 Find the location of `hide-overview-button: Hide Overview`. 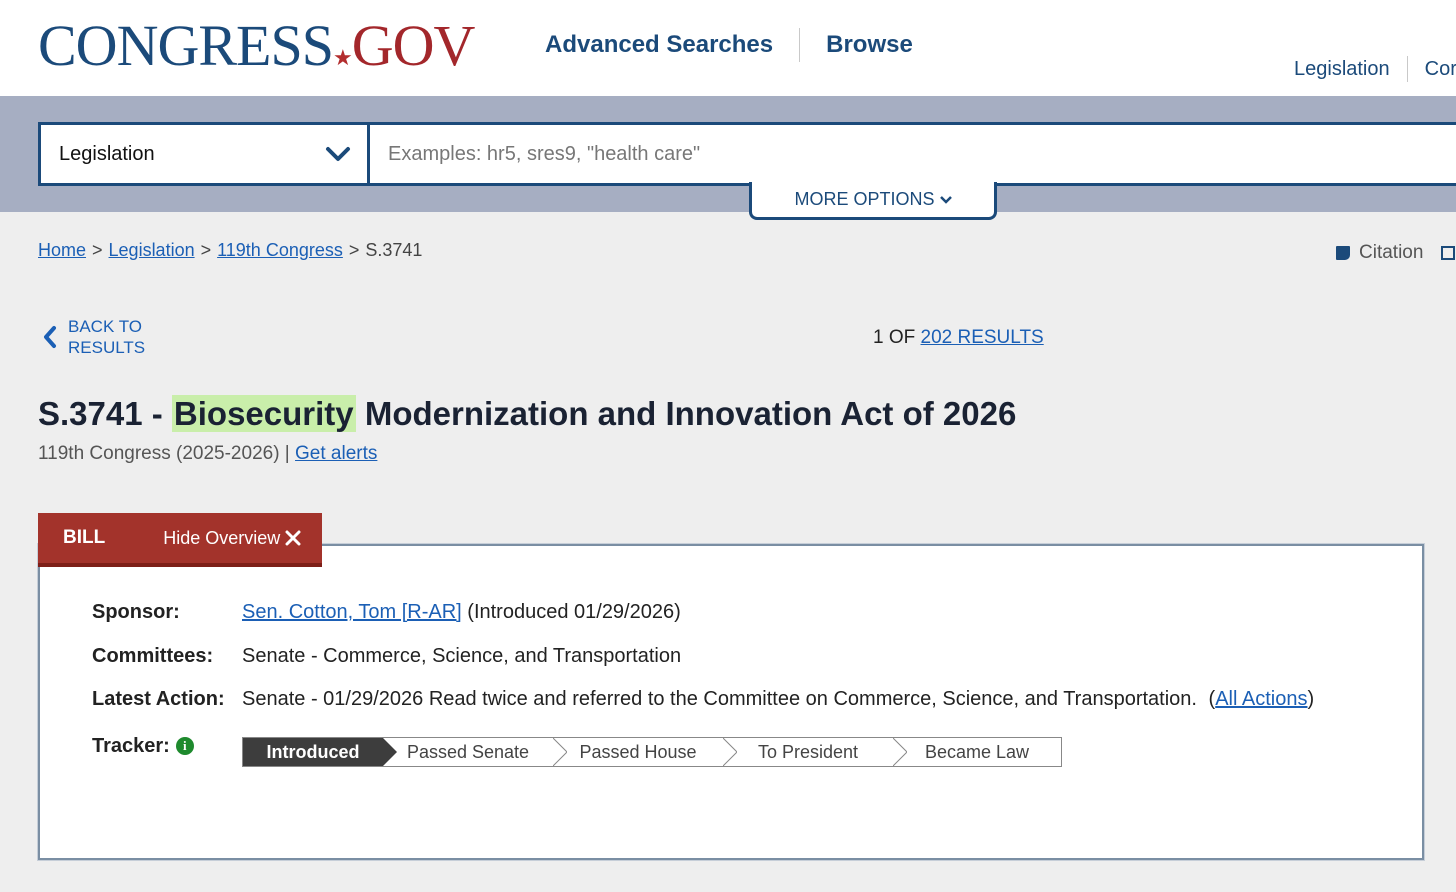

hide-overview-button: Hide Overview is located at coordinates (232, 538).